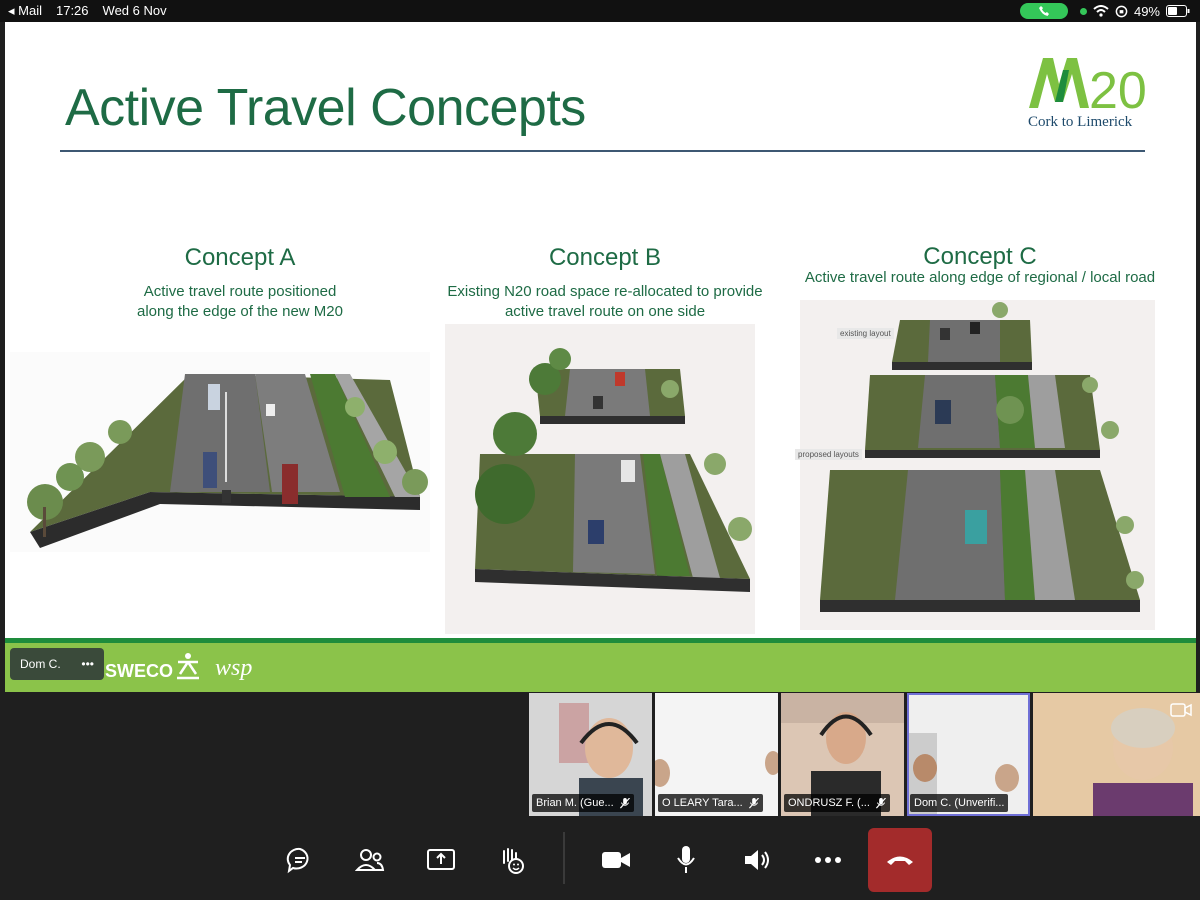  I want to click on people-icon, so click(370, 860).